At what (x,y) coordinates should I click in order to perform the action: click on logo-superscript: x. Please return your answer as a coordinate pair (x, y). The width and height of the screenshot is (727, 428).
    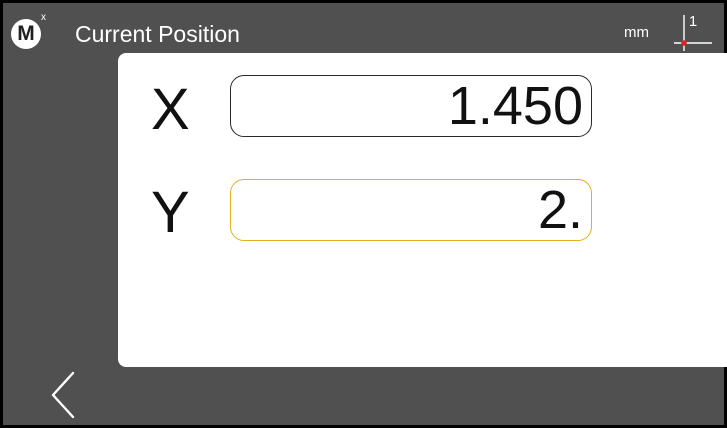
    Looking at the image, I should click on (43, 17).